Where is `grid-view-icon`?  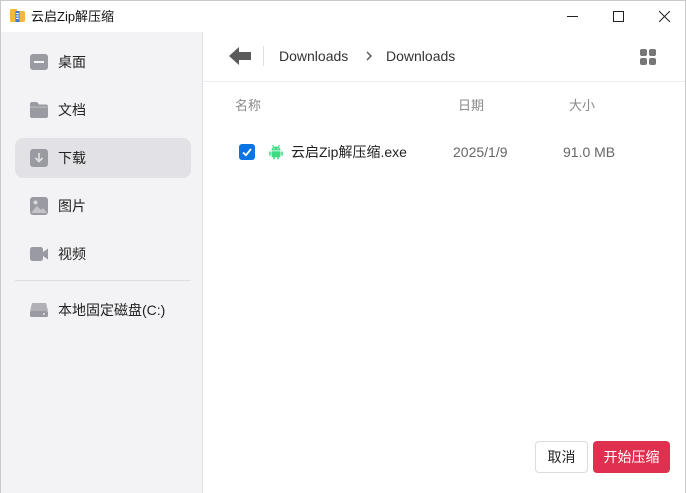
grid-view-icon is located at coordinates (648, 57).